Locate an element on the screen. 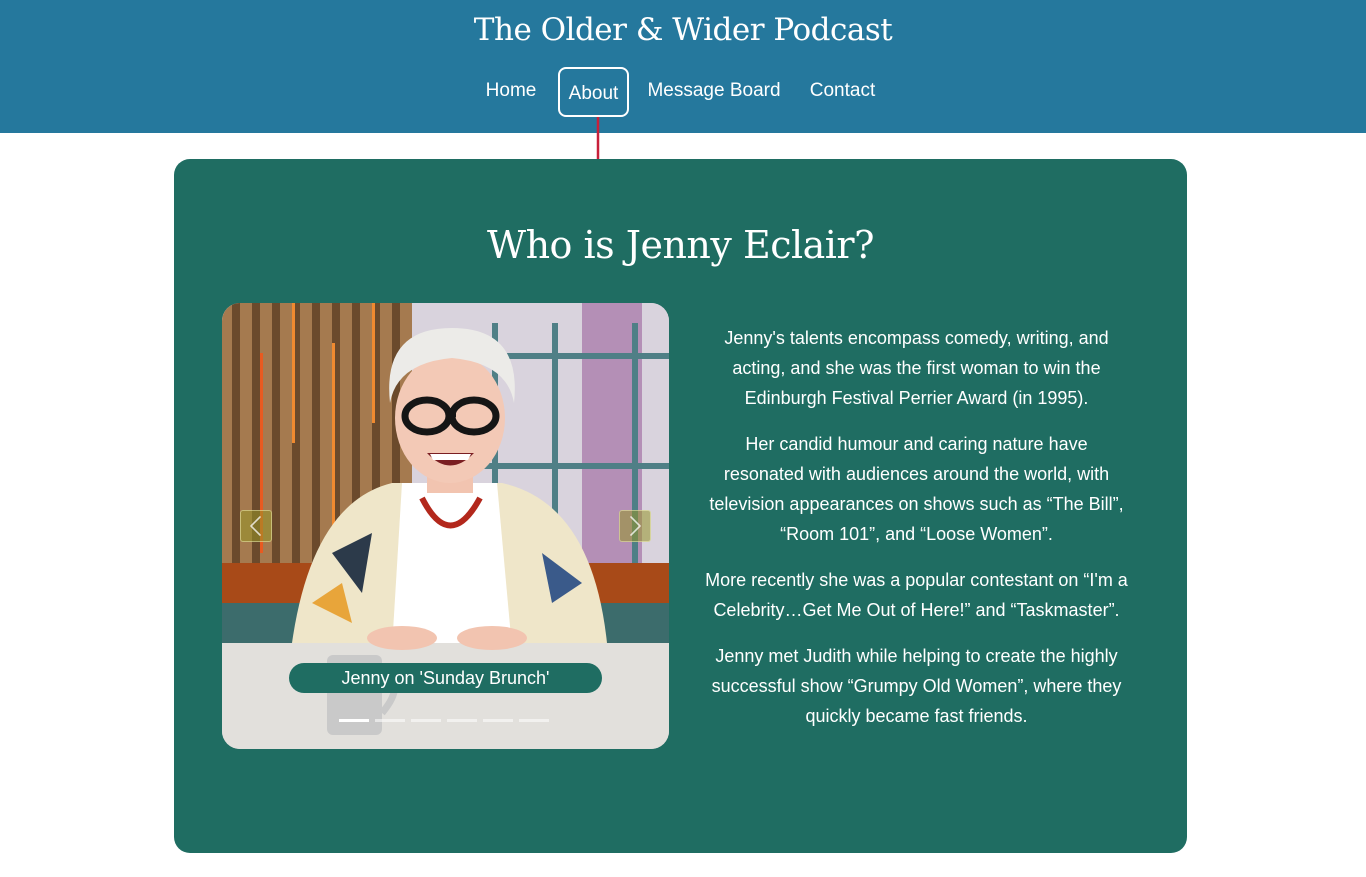  chevron-left-icon is located at coordinates (255, 526).